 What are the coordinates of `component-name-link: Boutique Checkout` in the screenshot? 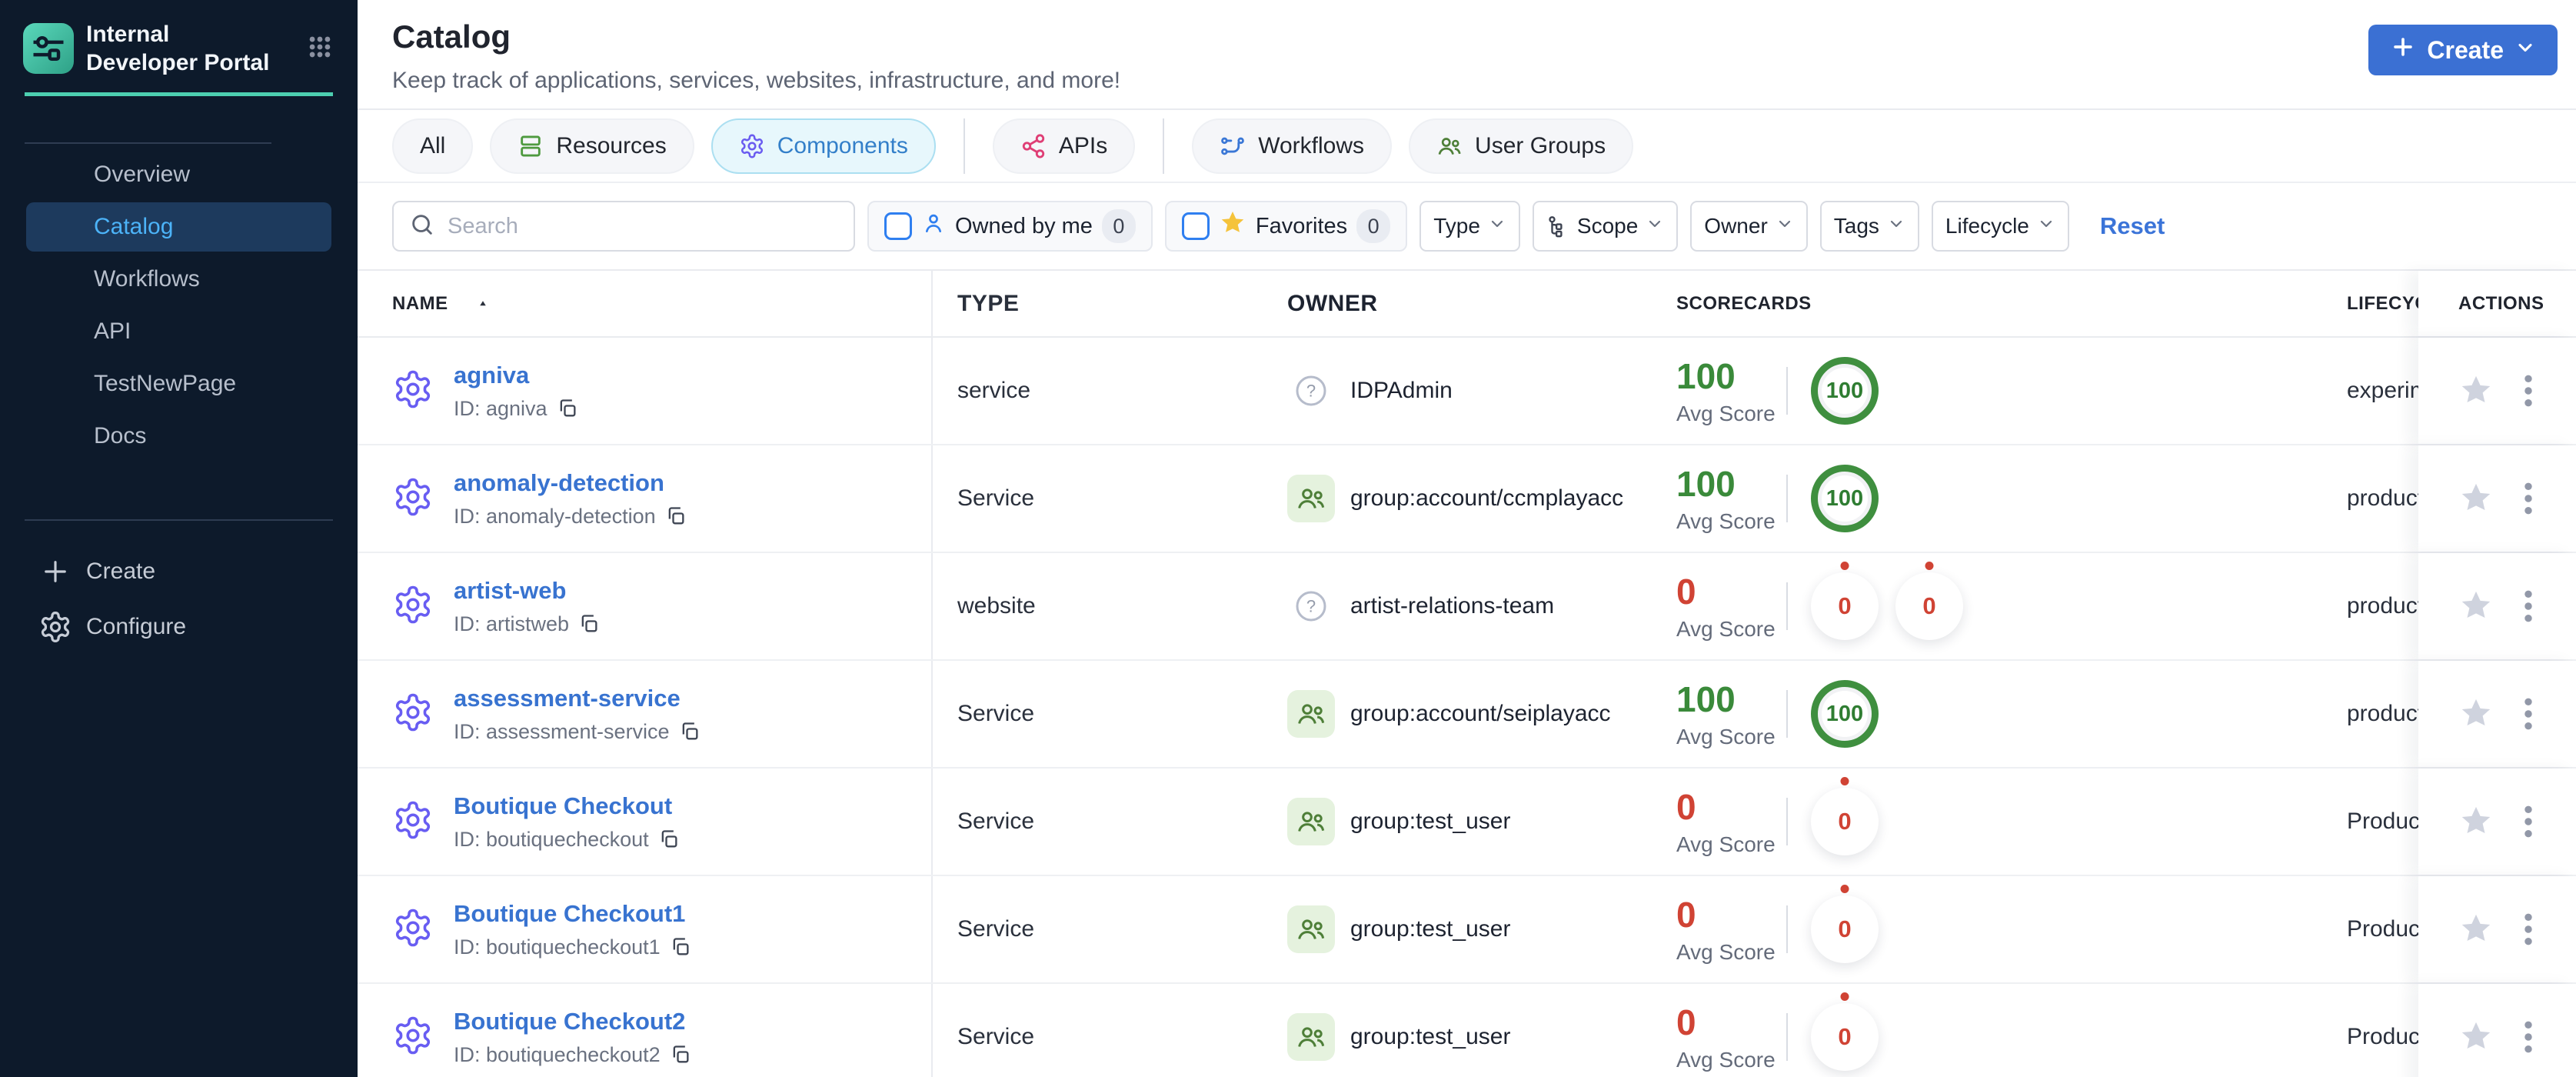 It's located at (567, 806).